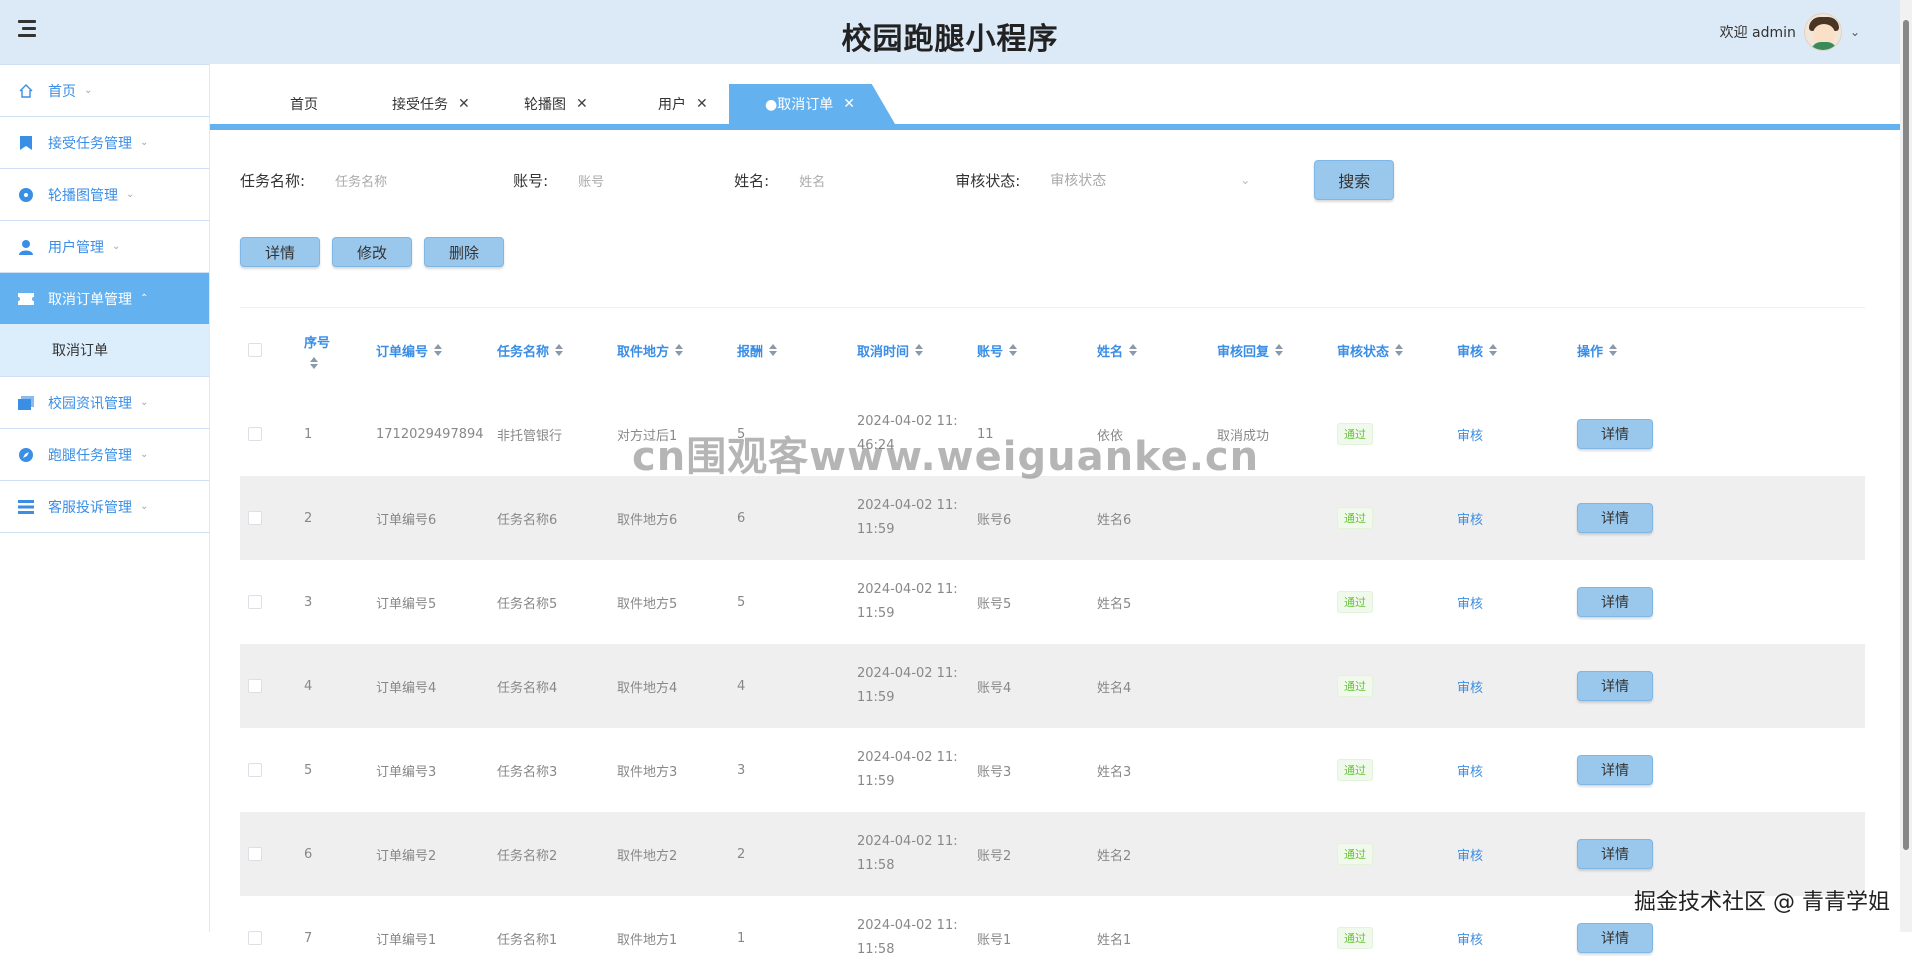 The height and width of the screenshot is (980, 1912). I want to click on delete-button: 删除, so click(464, 252).